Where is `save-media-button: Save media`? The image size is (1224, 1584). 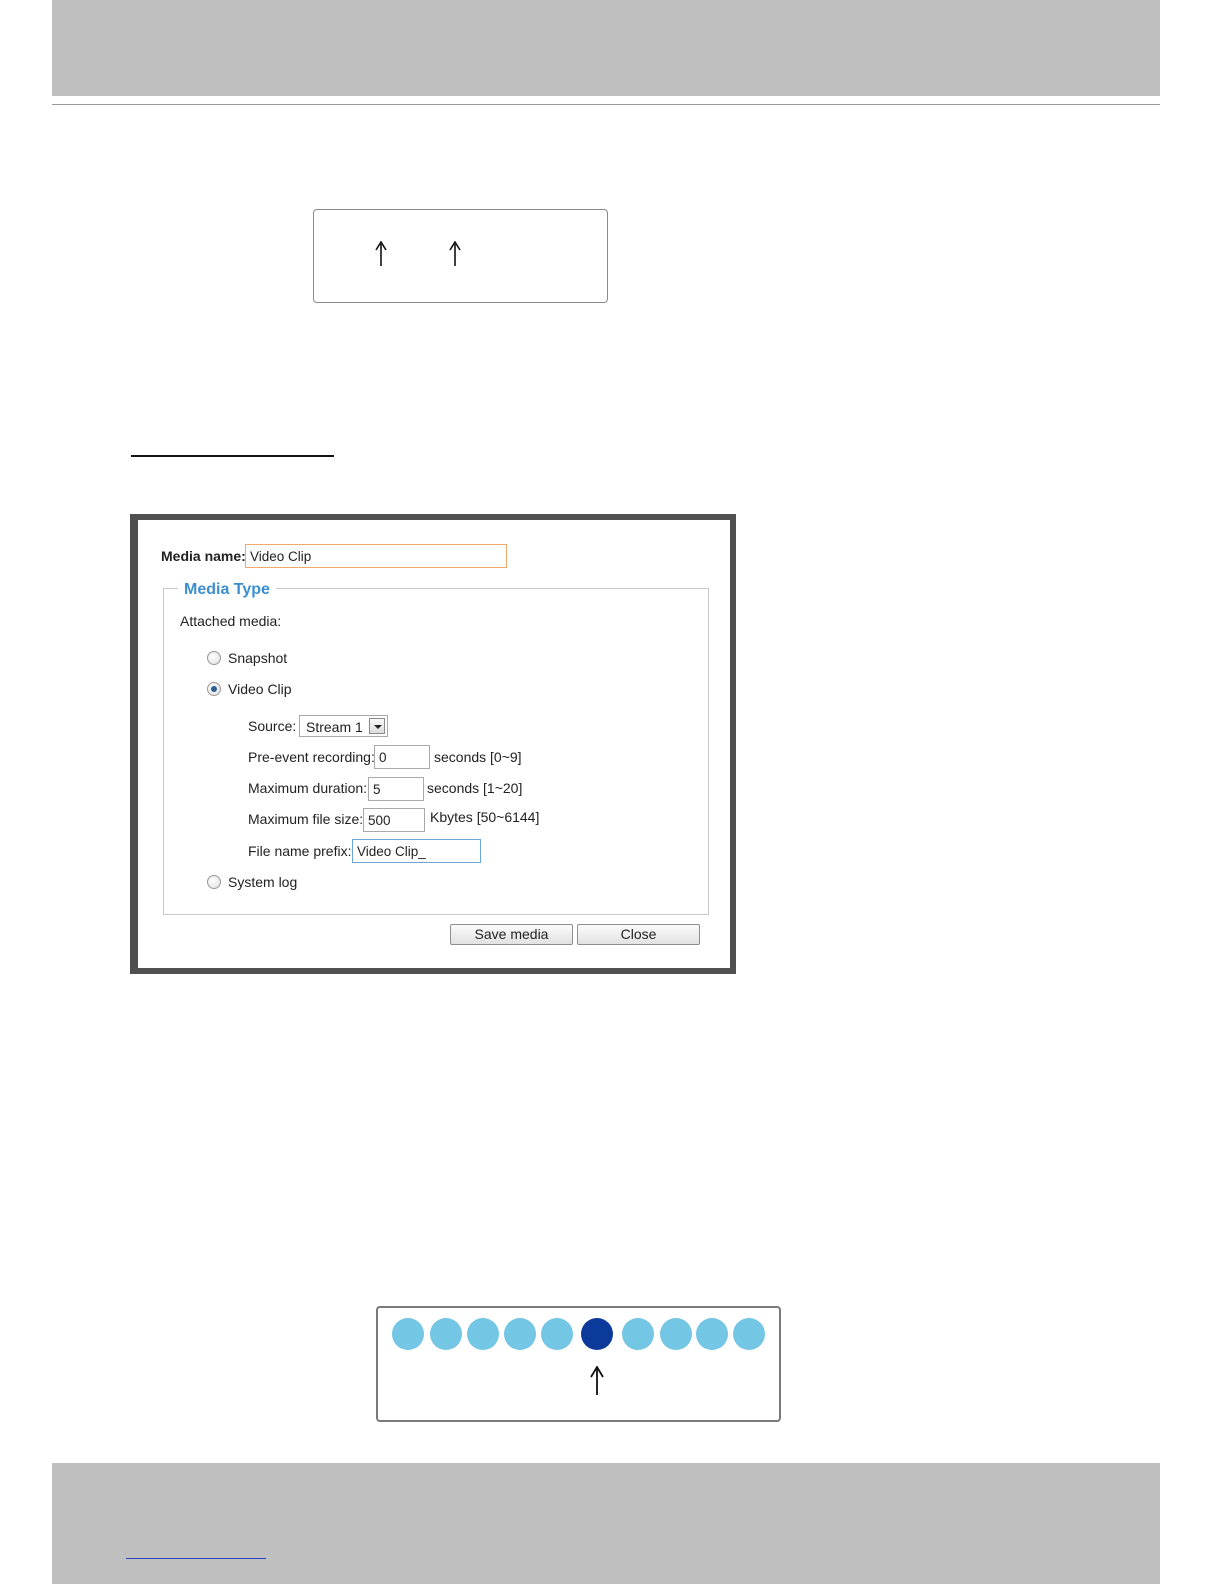 save-media-button: Save media is located at coordinates (511, 934).